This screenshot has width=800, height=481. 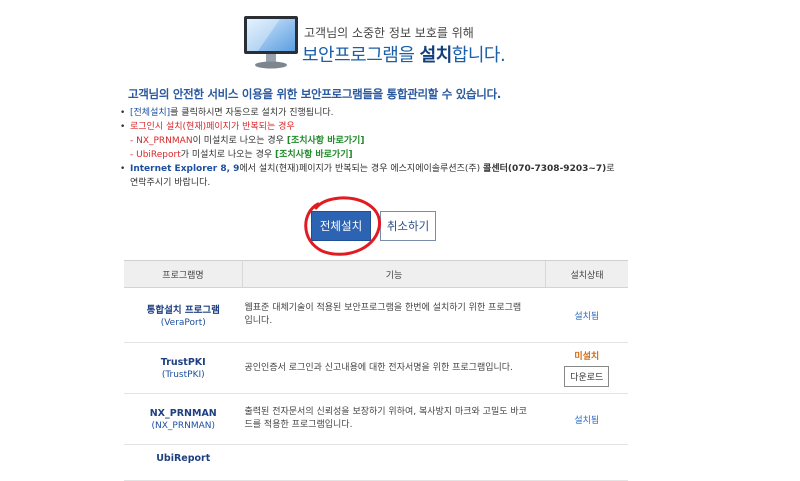 I want to click on cancel-button: 취소하기, so click(x=408, y=226).